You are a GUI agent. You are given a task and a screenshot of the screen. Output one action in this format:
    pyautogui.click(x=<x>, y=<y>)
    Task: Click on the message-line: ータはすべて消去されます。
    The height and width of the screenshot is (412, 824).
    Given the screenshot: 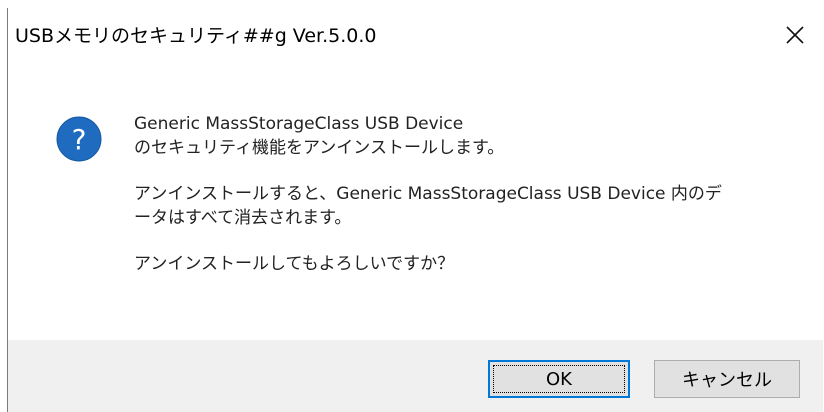 What is the action you would take?
    pyautogui.click(x=243, y=218)
    